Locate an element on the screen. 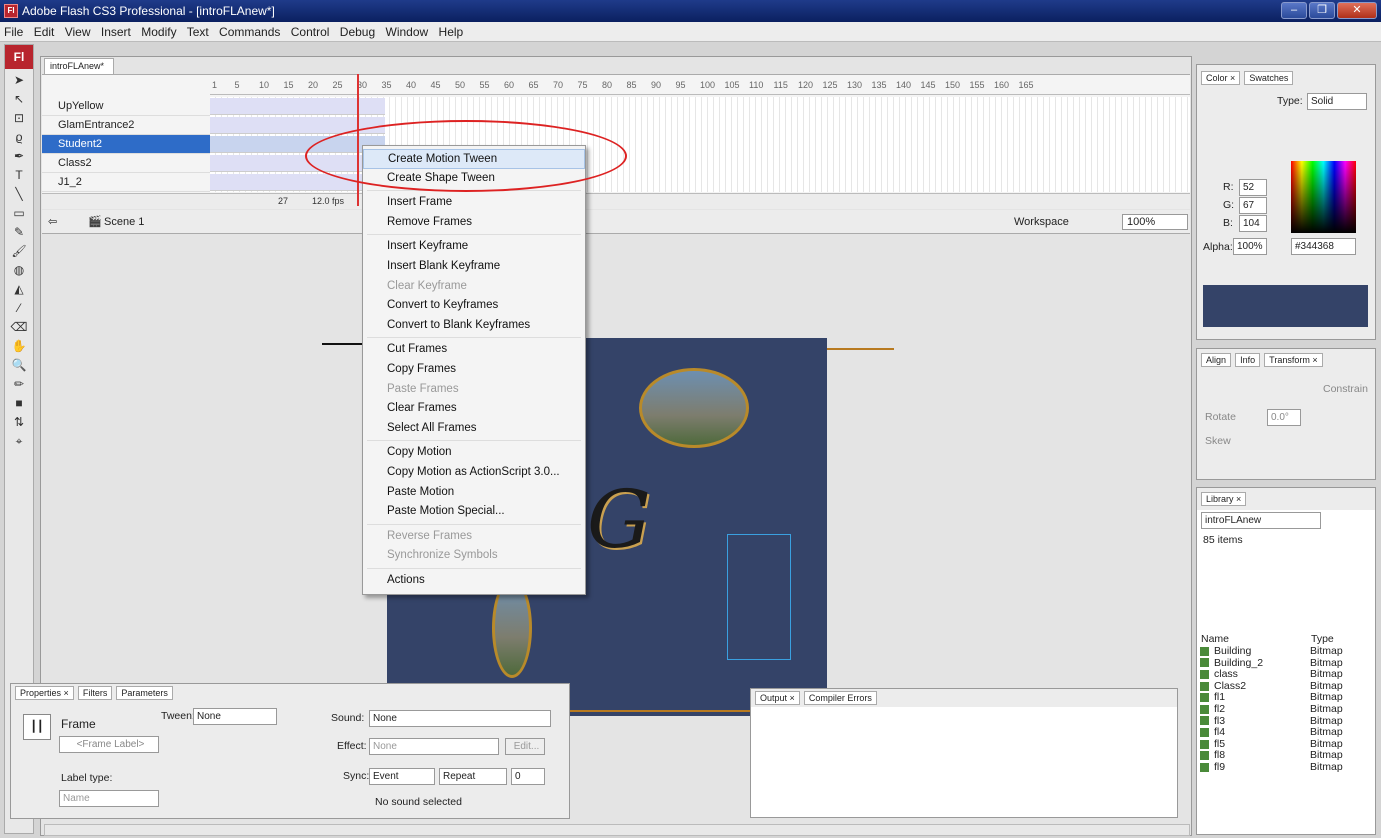  b-input: 104 is located at coordinates (1253, 223).